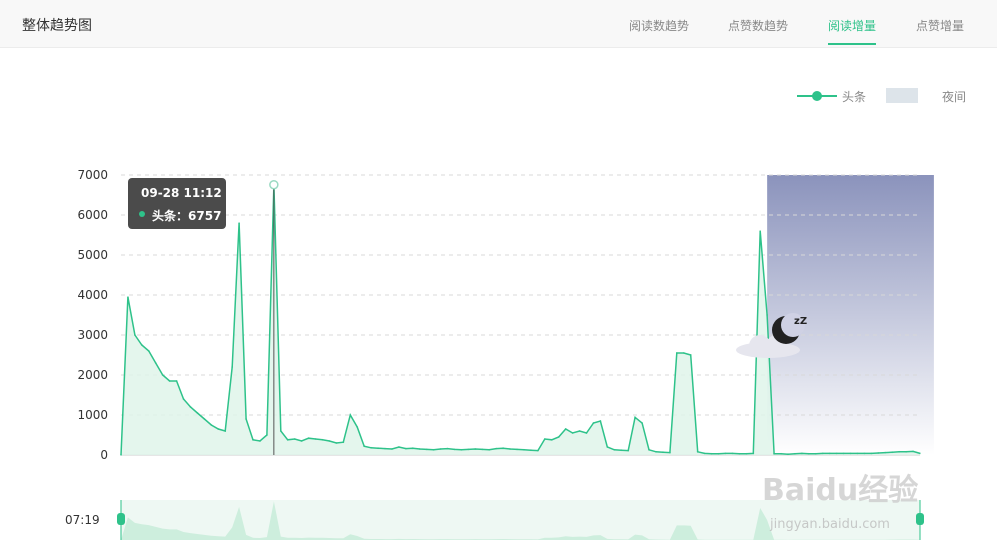 The height and width of the screenshot is (557, 997). What do you see at coordinates (181, 193) in the screenshot?
I see `tooltip-time: 09-28 11:12` at bounding box center [181, 193].